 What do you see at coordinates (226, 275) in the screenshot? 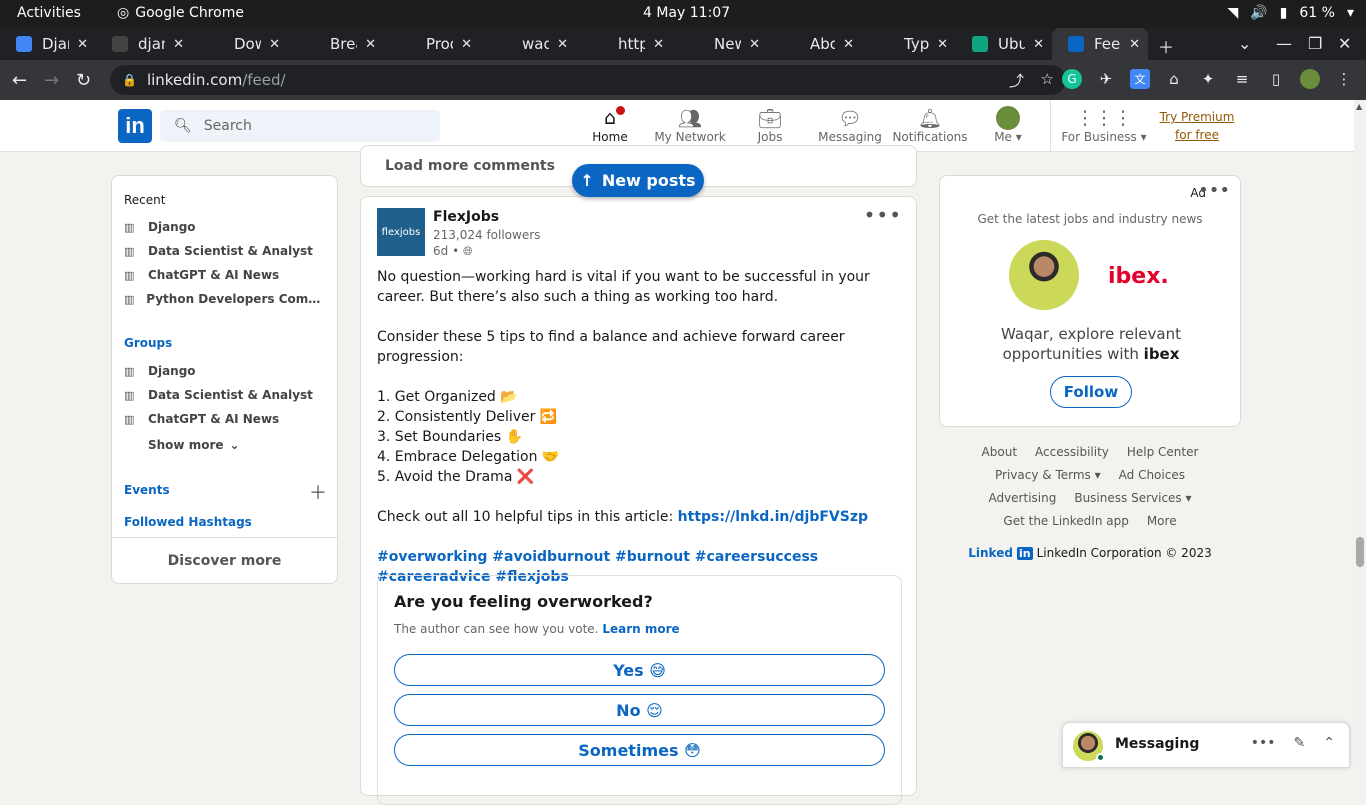
I see `recent-item: ▥ ChatGPT & AI News` at bounding box center [226, 275].